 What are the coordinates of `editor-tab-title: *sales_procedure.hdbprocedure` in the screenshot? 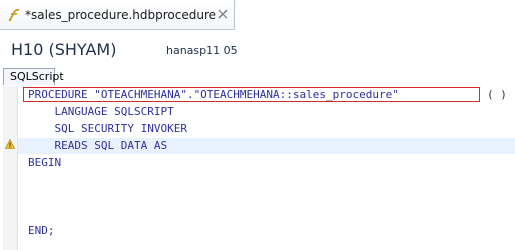 It's located at (120, 15).